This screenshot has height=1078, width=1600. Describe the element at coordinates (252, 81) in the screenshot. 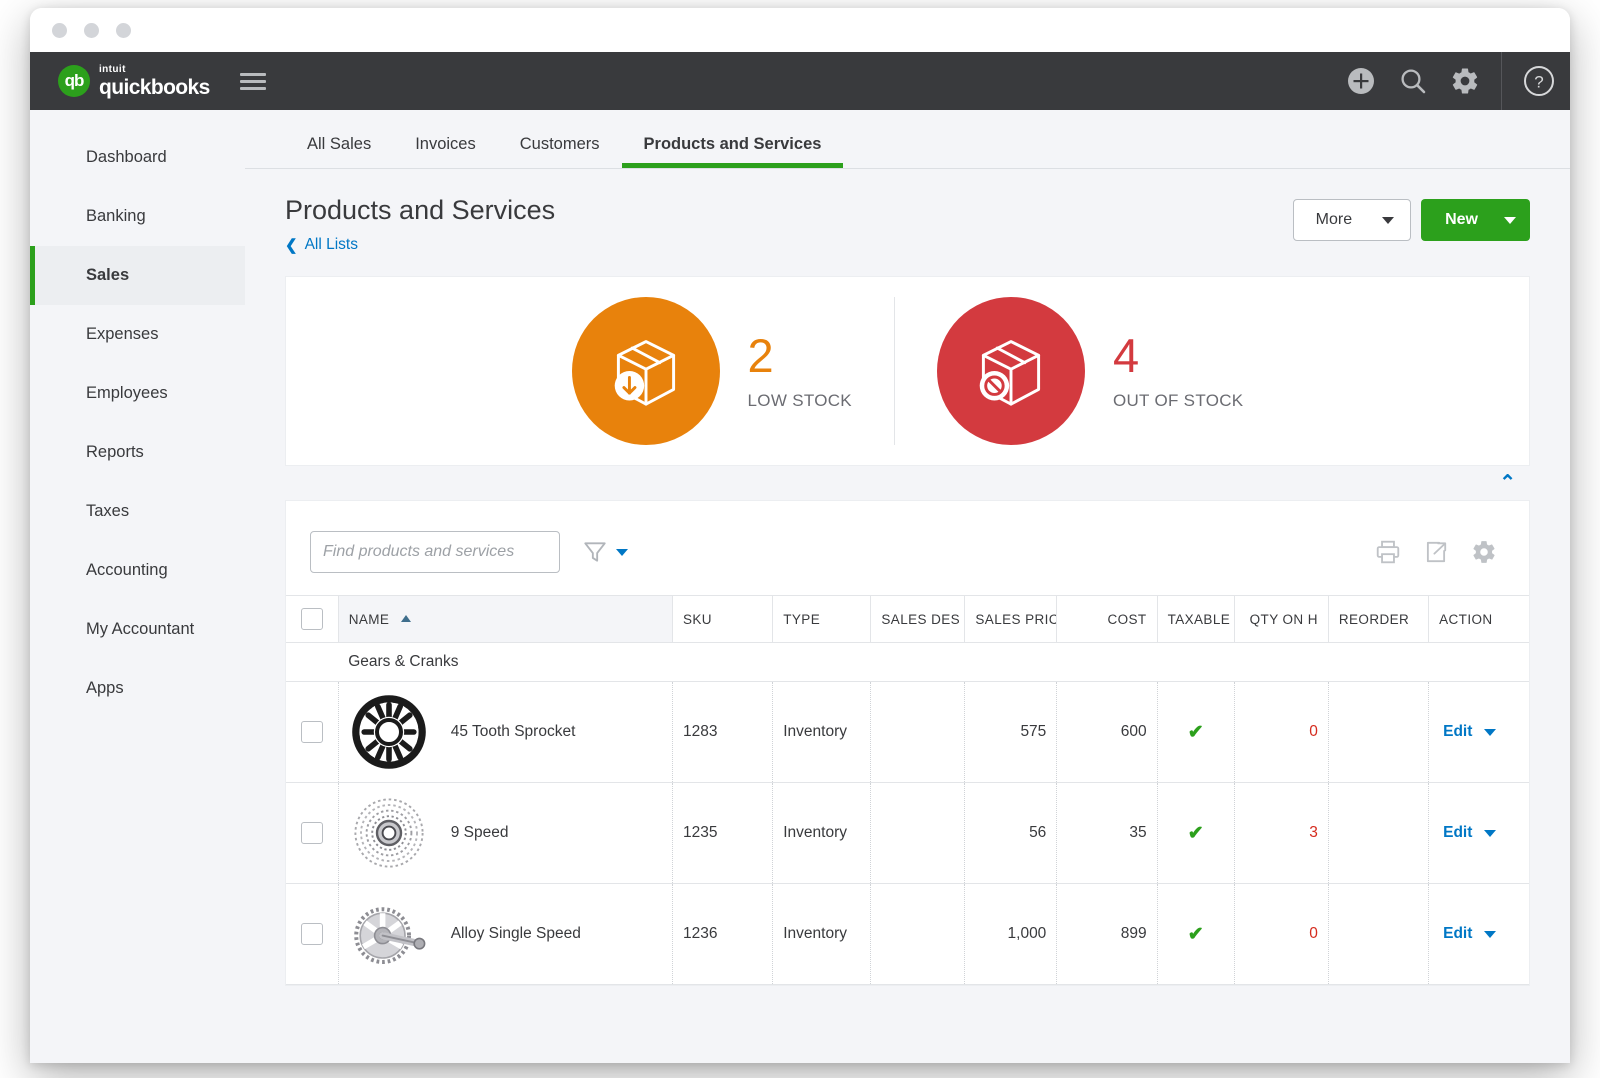

I see `hamburger-menu-icon` at that location.